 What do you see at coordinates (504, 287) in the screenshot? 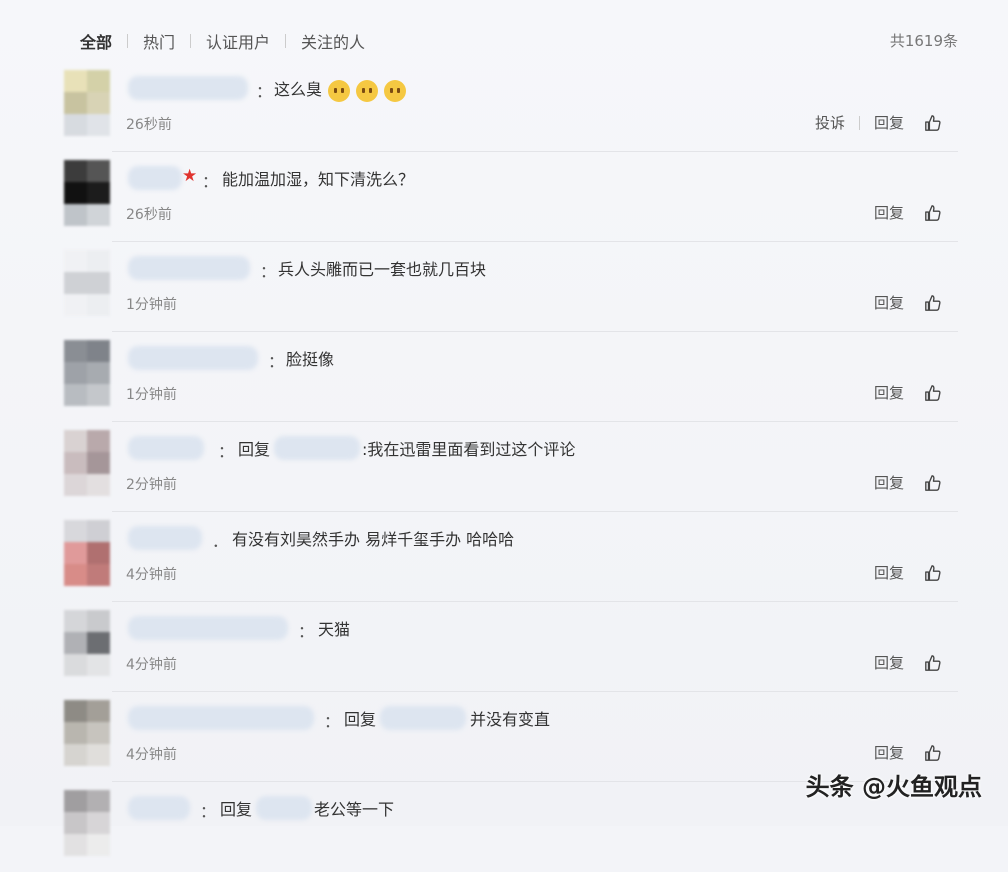
I see `comment-row: ： 兵人头雕而已一套也就几百块 1分钟前 回复` at bounding box center [504, 287].